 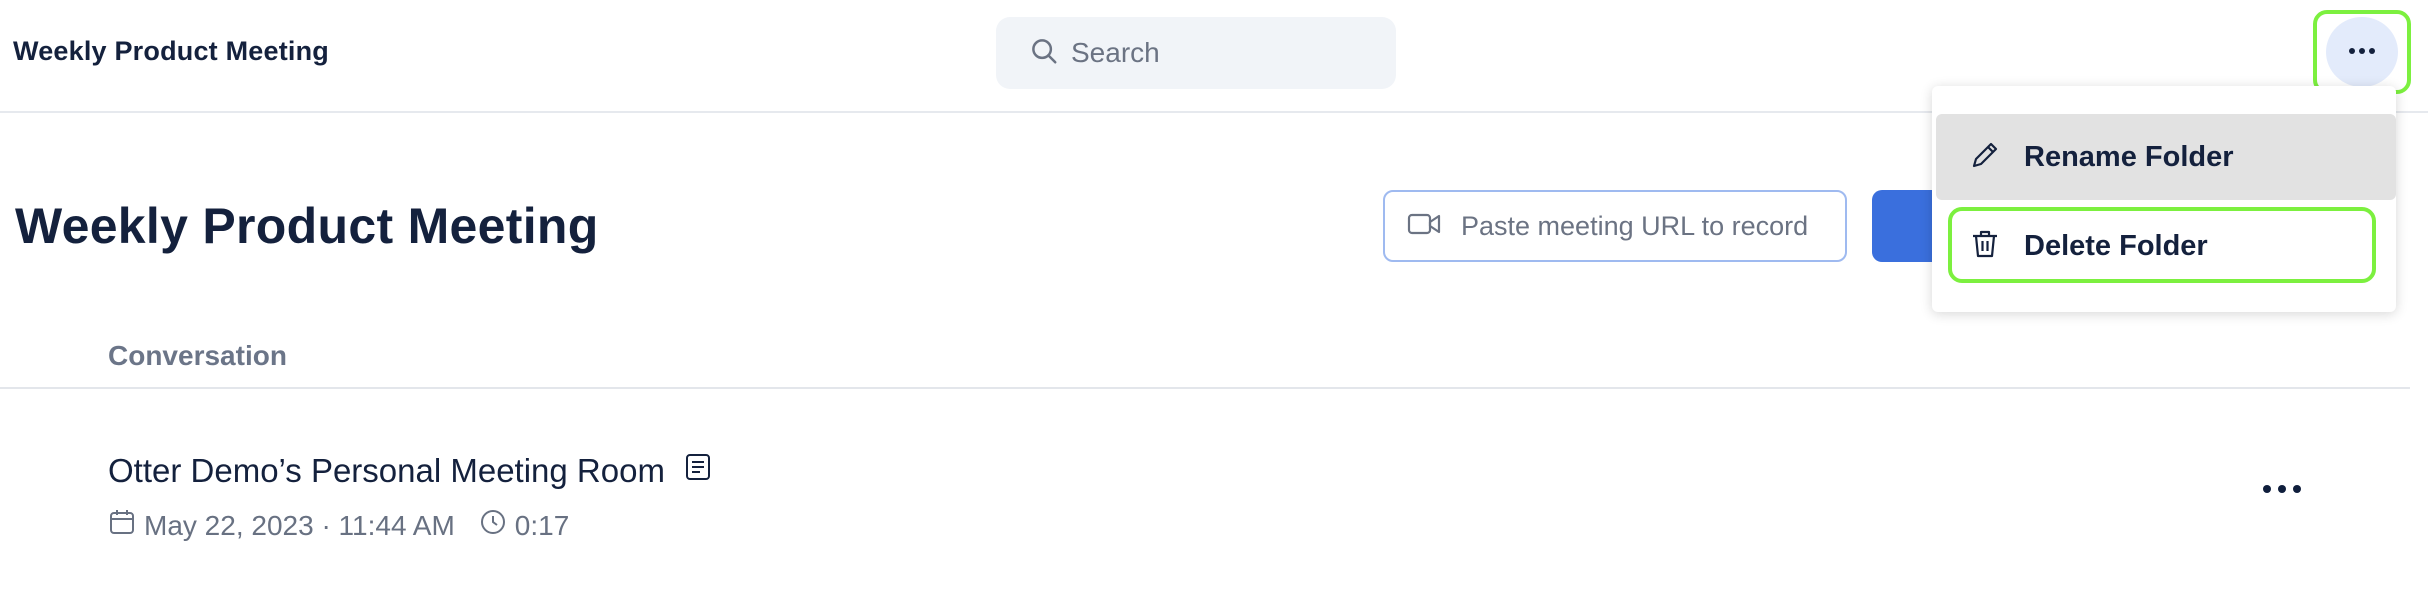 I want to click on search-icon, so click(x=1044, y=53).